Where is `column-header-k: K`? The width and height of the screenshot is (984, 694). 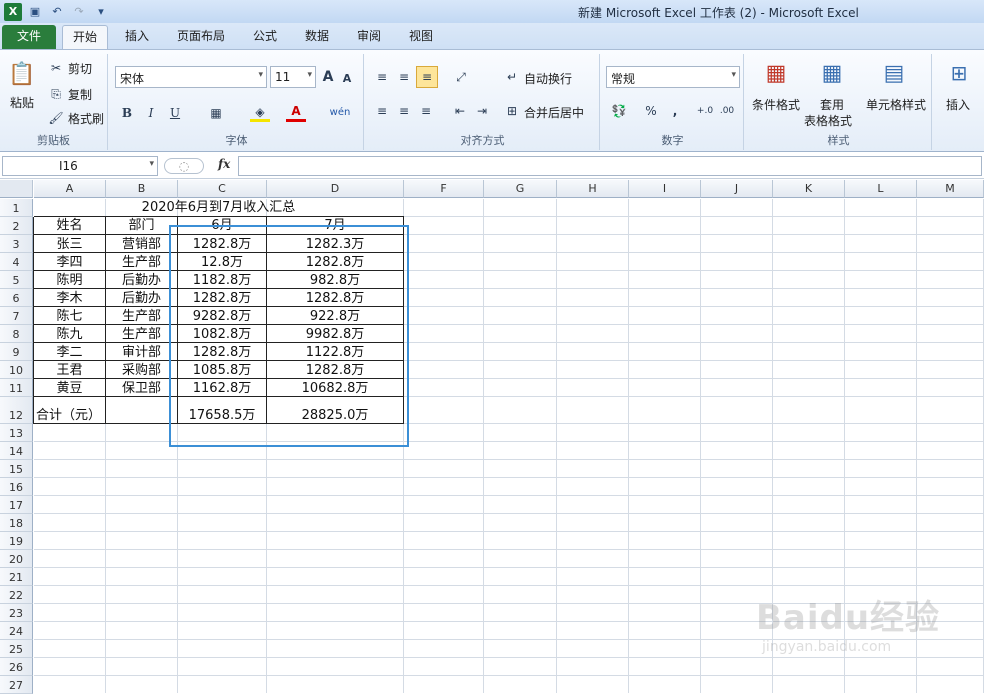
column-header-k: K is located at coordinates (809, 189).